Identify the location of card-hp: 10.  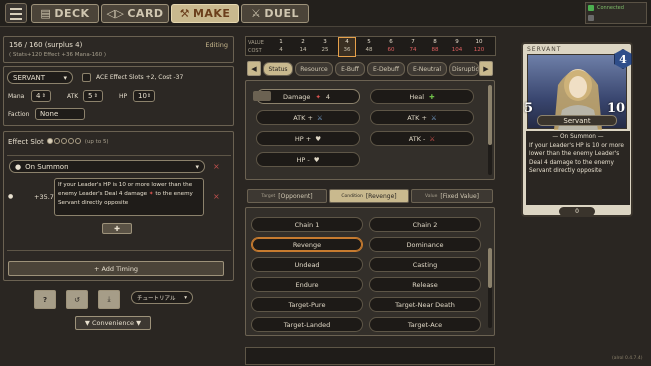
(616, 108).